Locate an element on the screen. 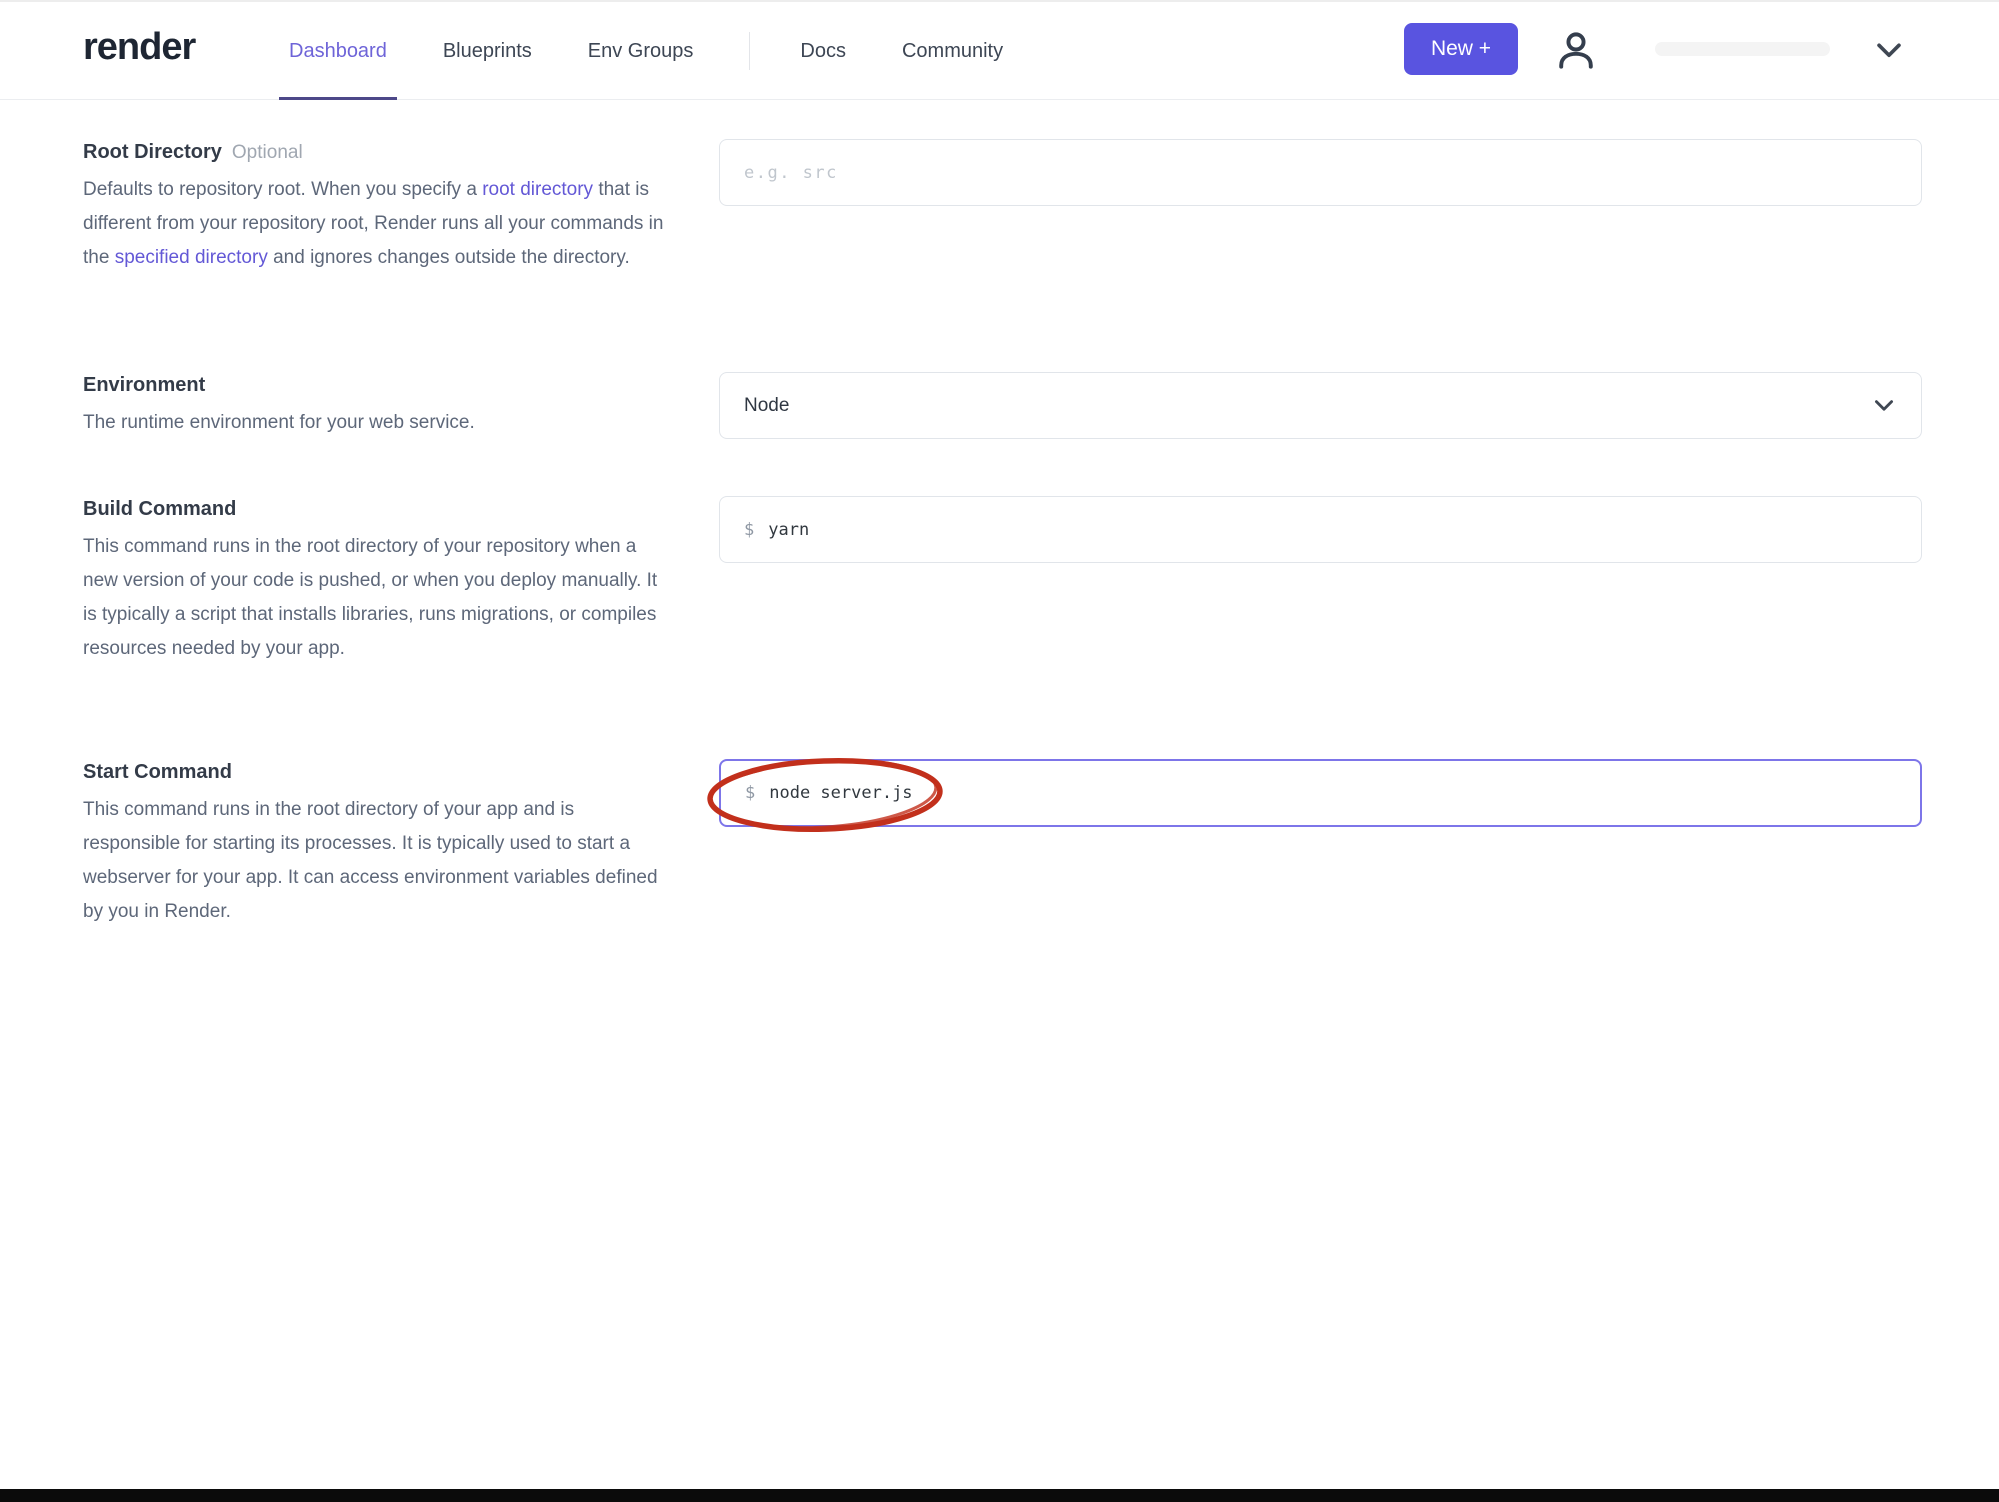 The width and height of the screenshot is (1999, 1502). select-chevron-down-icon is located at coordinates (1884, 405).